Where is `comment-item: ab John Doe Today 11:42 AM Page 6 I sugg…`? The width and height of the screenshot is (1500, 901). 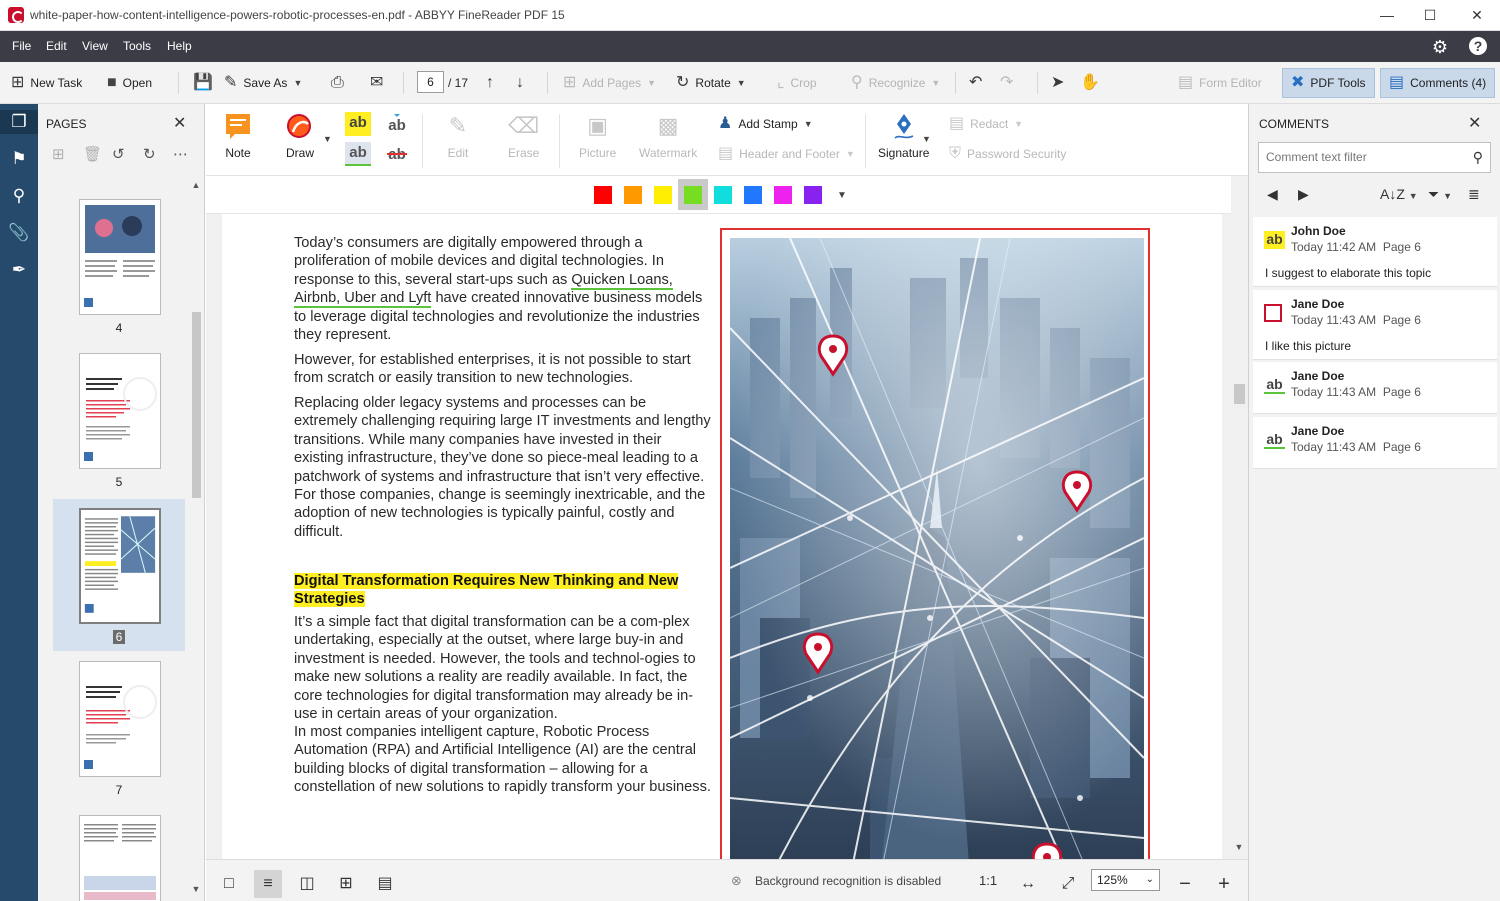
comment-item: ab John Doe Today 11:42 AM Page 6 I sugg… is located at coordinates (1375, 252).